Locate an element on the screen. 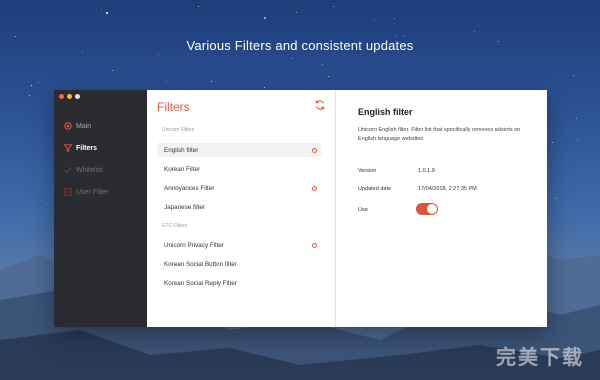 This screenshot has height=380, width=600. detail-title: English filter is located at coordinates (385, 112).